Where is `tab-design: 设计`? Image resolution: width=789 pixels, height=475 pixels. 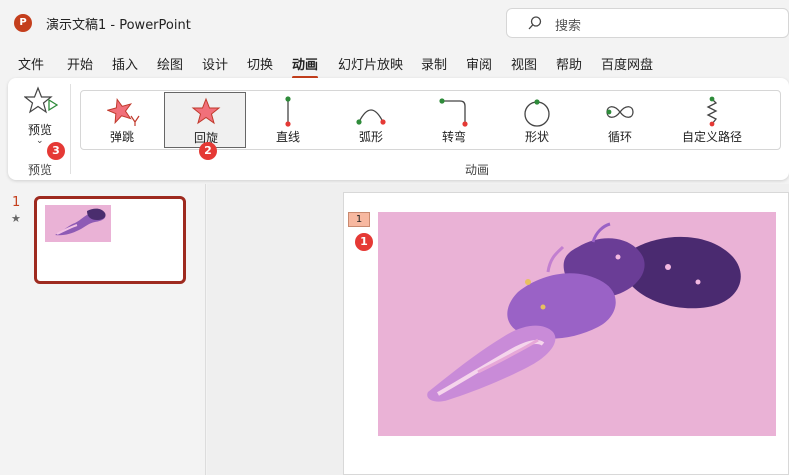
tab-design: 设计 is located at coordinates (215, 63).